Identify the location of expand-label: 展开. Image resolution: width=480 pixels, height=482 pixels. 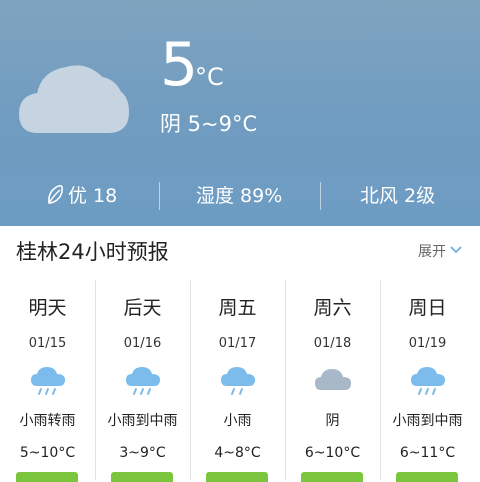
(432, 252).